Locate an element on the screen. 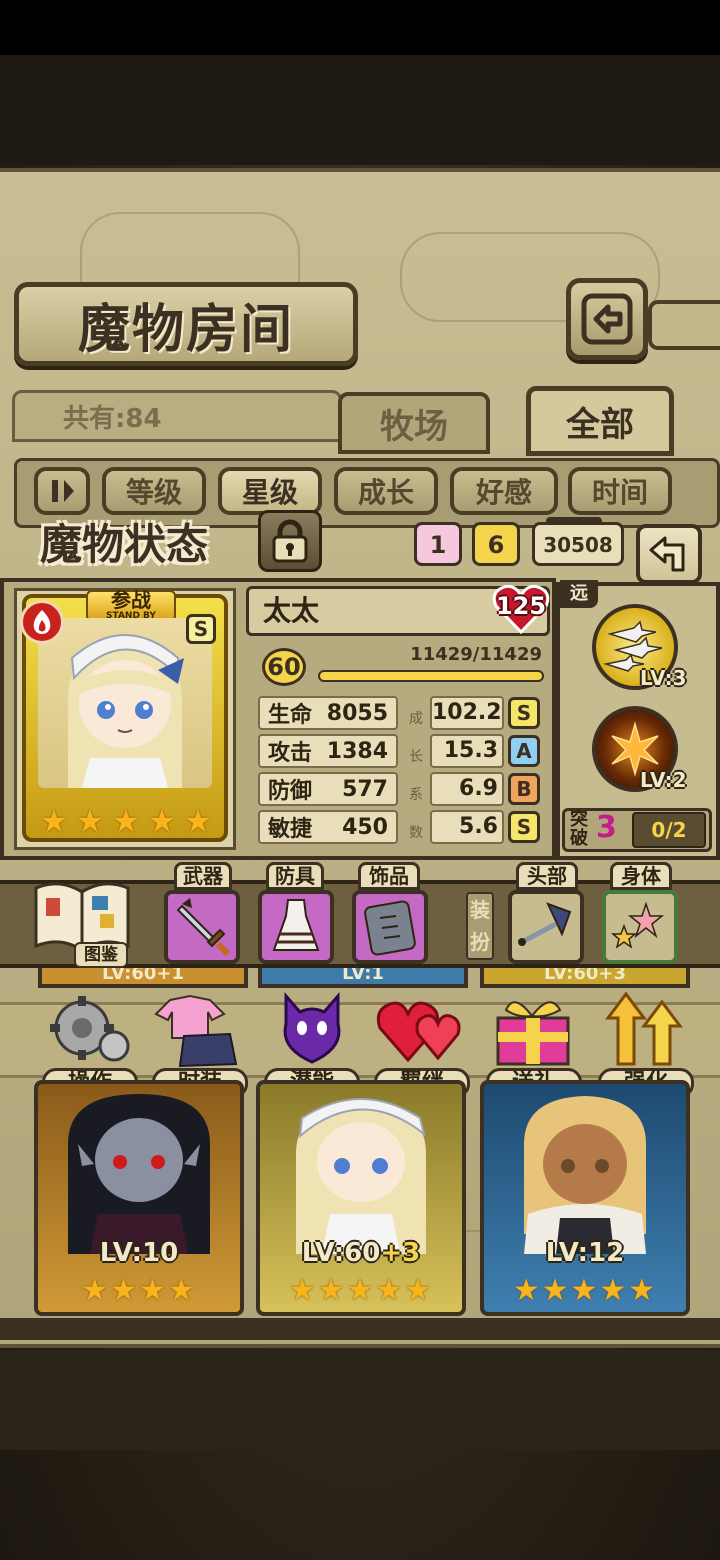 The width and height of the screenshot is (720, 1560). monster-3-level: LV:12 is located at coordinates (585, 1253).